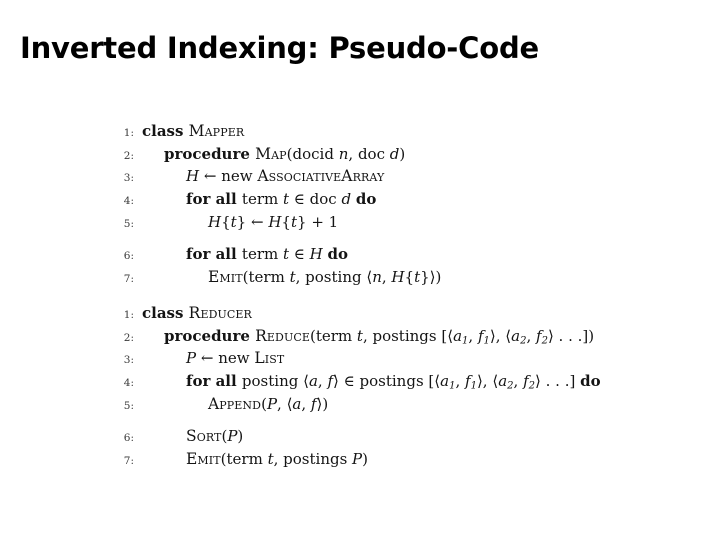  What do you see at coordinates (431, 277) in the screenshot?
I see `code-token-plain: }⟩)` at bounding box center [431, 277].